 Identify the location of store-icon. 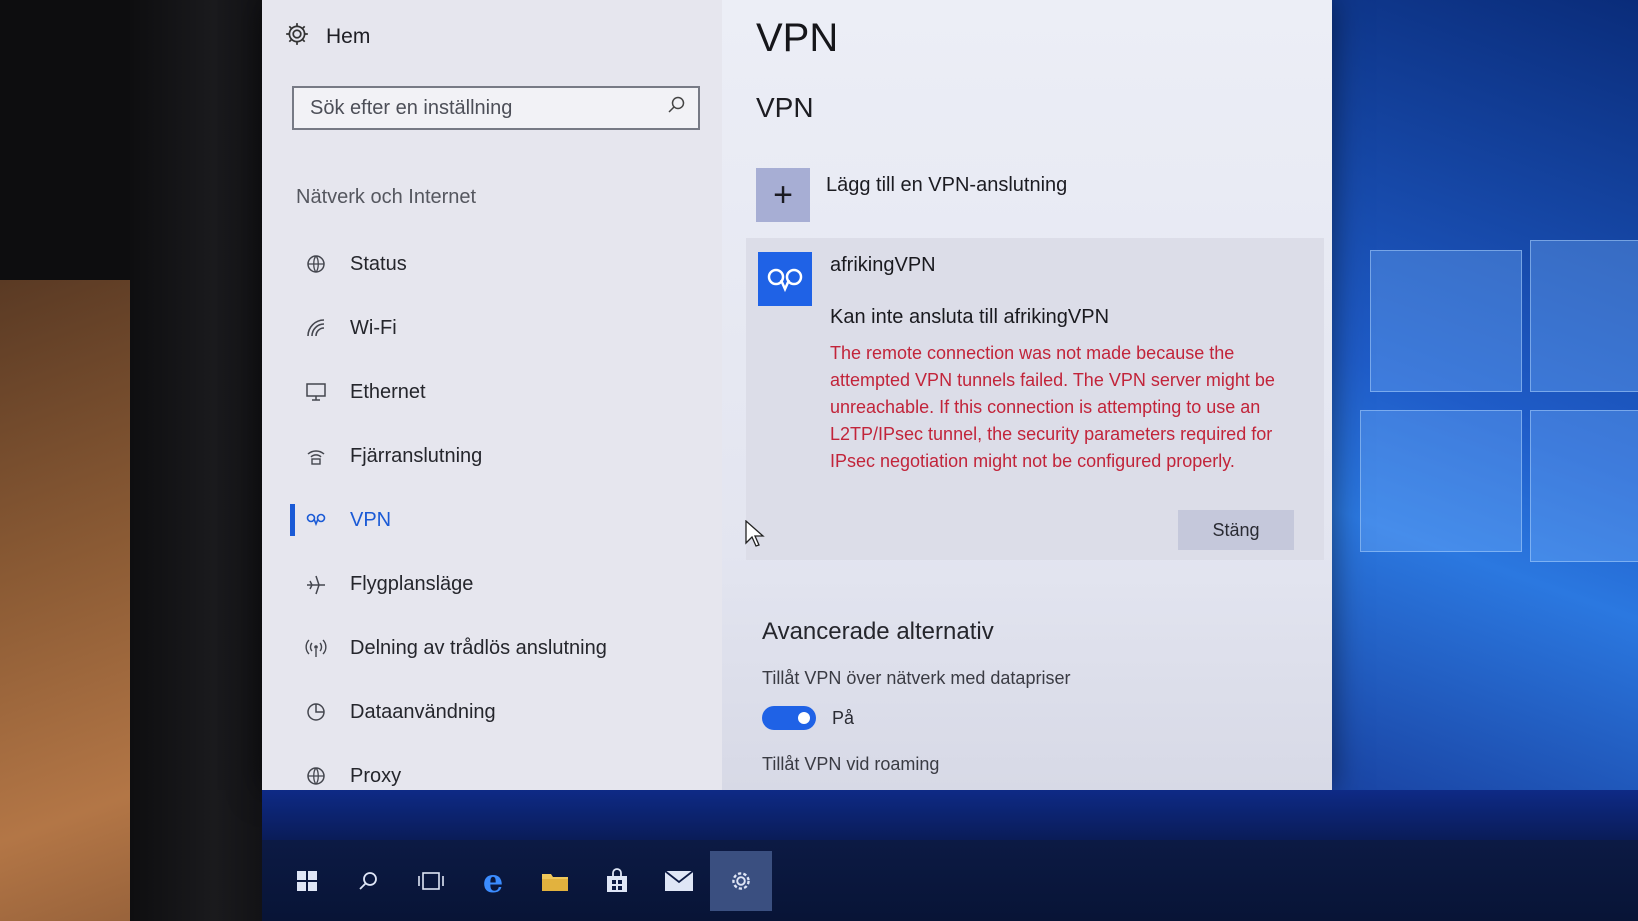
(617, 881).